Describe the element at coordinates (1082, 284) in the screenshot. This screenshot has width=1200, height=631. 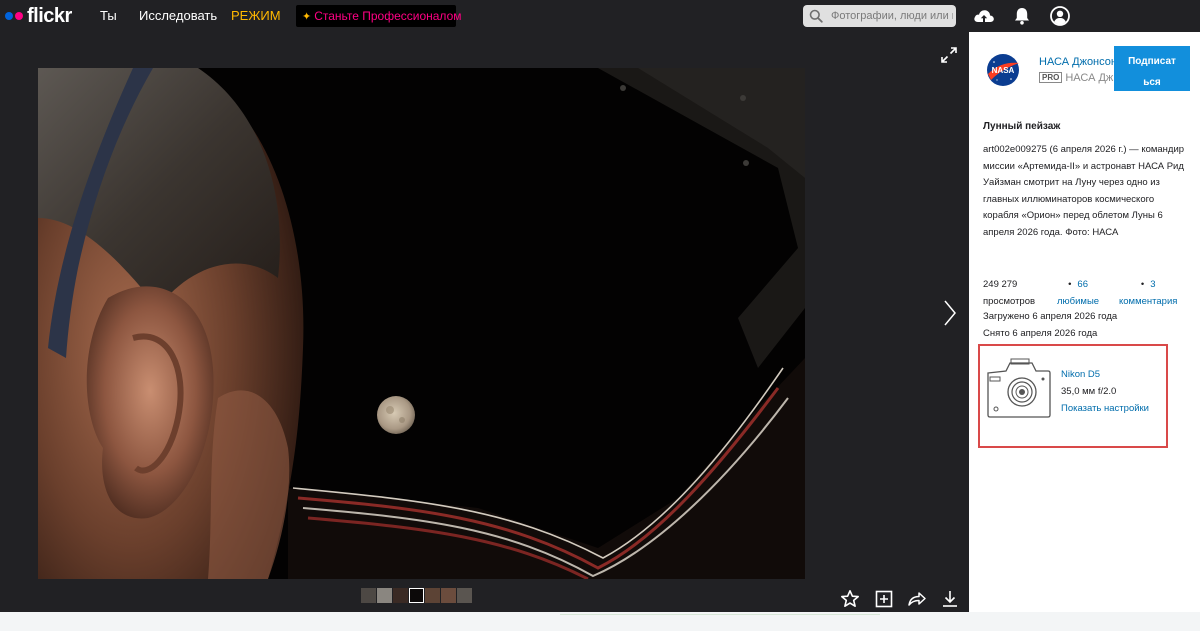
I see `faves-count: 66` at that location.